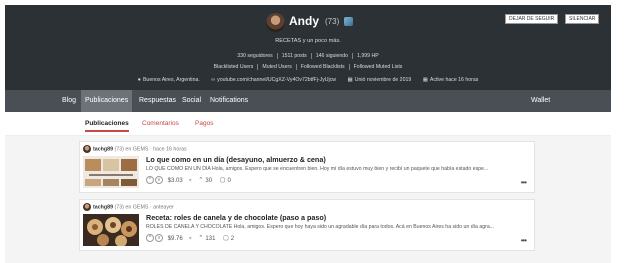 This screenshot has height=263, width=626. Describe the element at coordinates (213, 80) in the screenshot. I see `link-icon: ∞` at that location.